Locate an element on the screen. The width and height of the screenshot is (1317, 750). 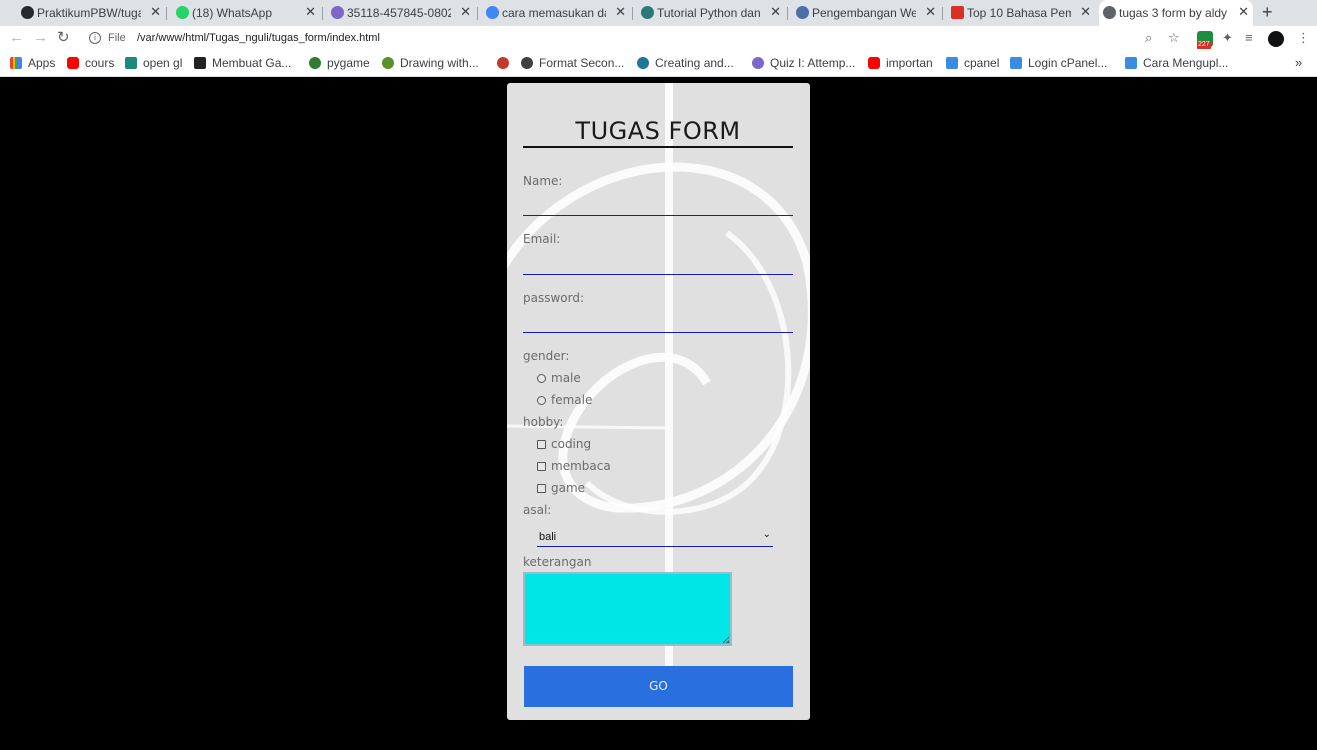
info-icon: i is located at coordinates (95, 38).